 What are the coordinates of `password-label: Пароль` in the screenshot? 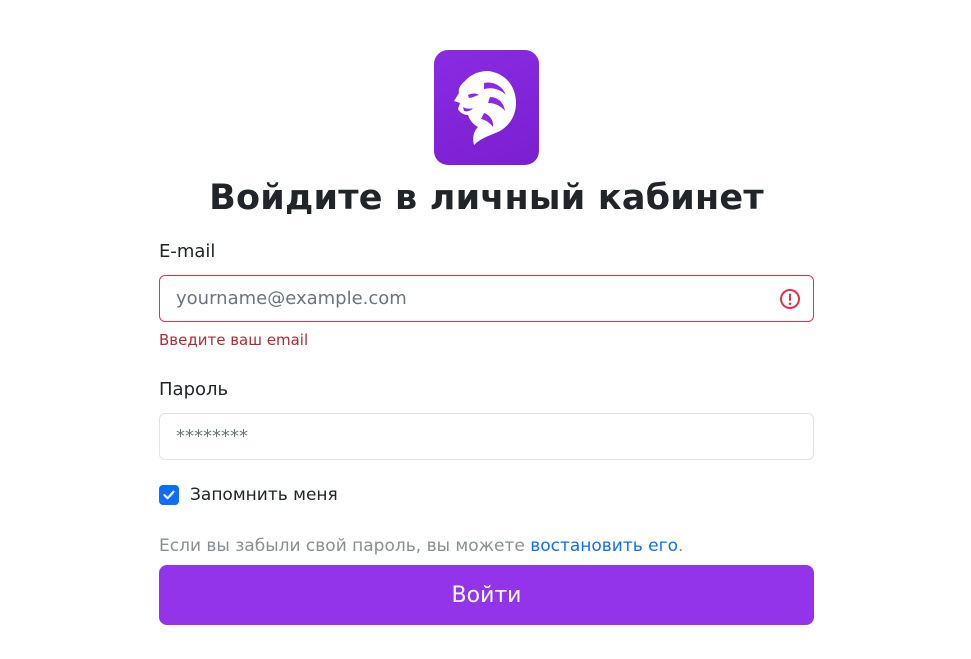 It's located at (194, 389).